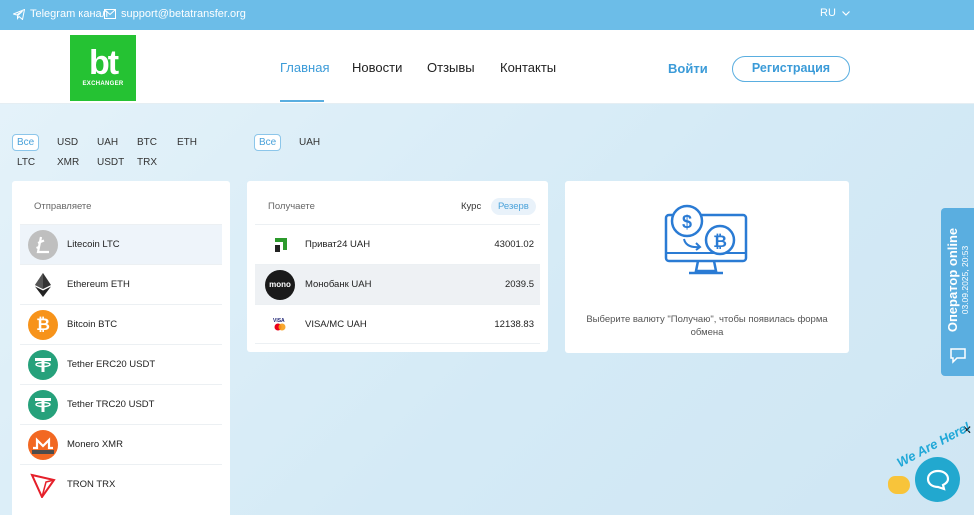  Describe the element at coordinates (43, 285) in the screenshot. I see `ethereum-icon` at that location.